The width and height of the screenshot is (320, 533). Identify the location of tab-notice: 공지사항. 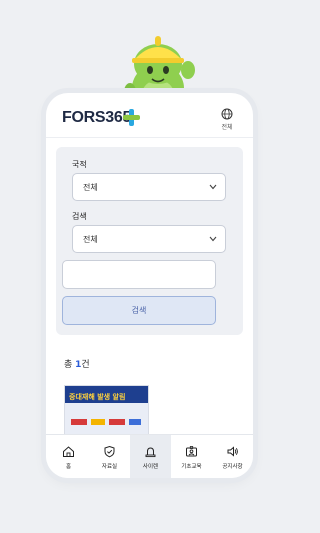
(232, 456).